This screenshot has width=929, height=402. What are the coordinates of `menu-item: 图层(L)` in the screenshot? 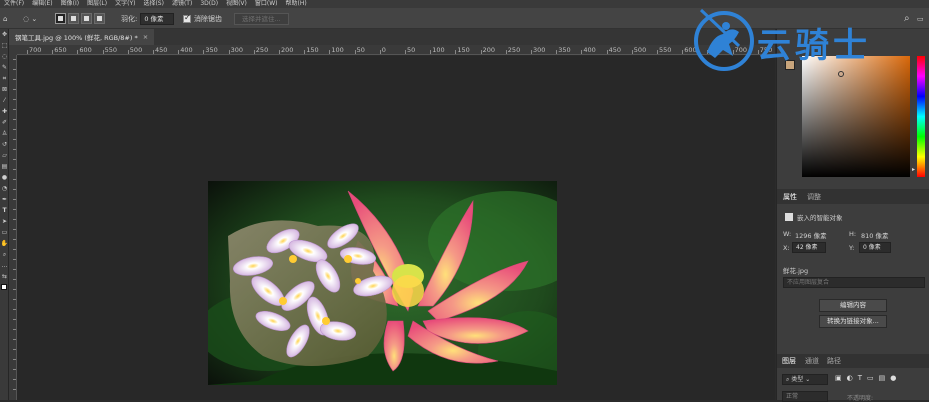 It's located at (97, 4).